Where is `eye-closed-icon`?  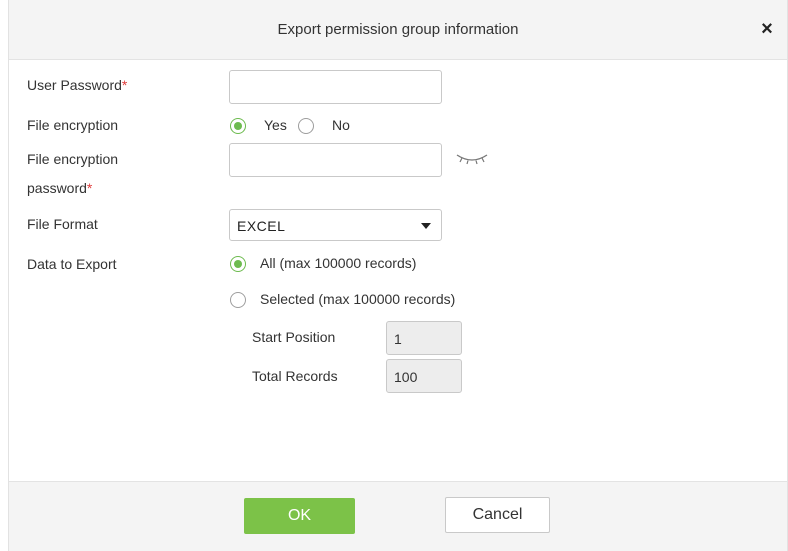 eye-closed-icon is located at coordinates (472, 158).